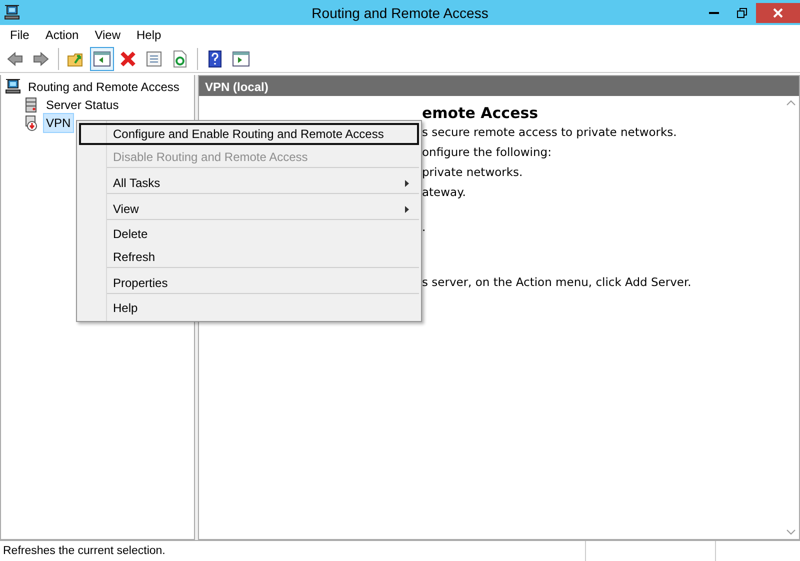 Image resolution: width=800 pixels, height=561 pixels. I want to click on pane-text: s server, on the Action menu, click Add Server., so click(557, 282).